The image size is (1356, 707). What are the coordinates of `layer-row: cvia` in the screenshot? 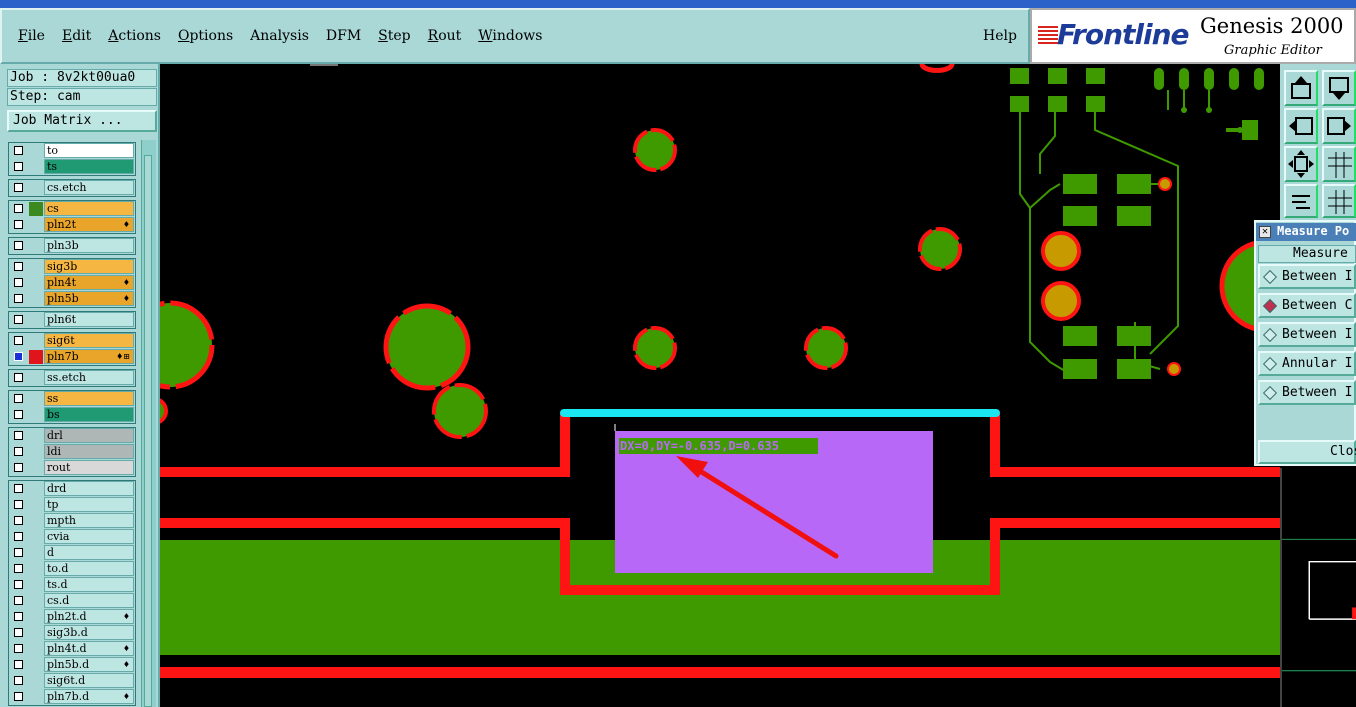 It's located at (72, 537).